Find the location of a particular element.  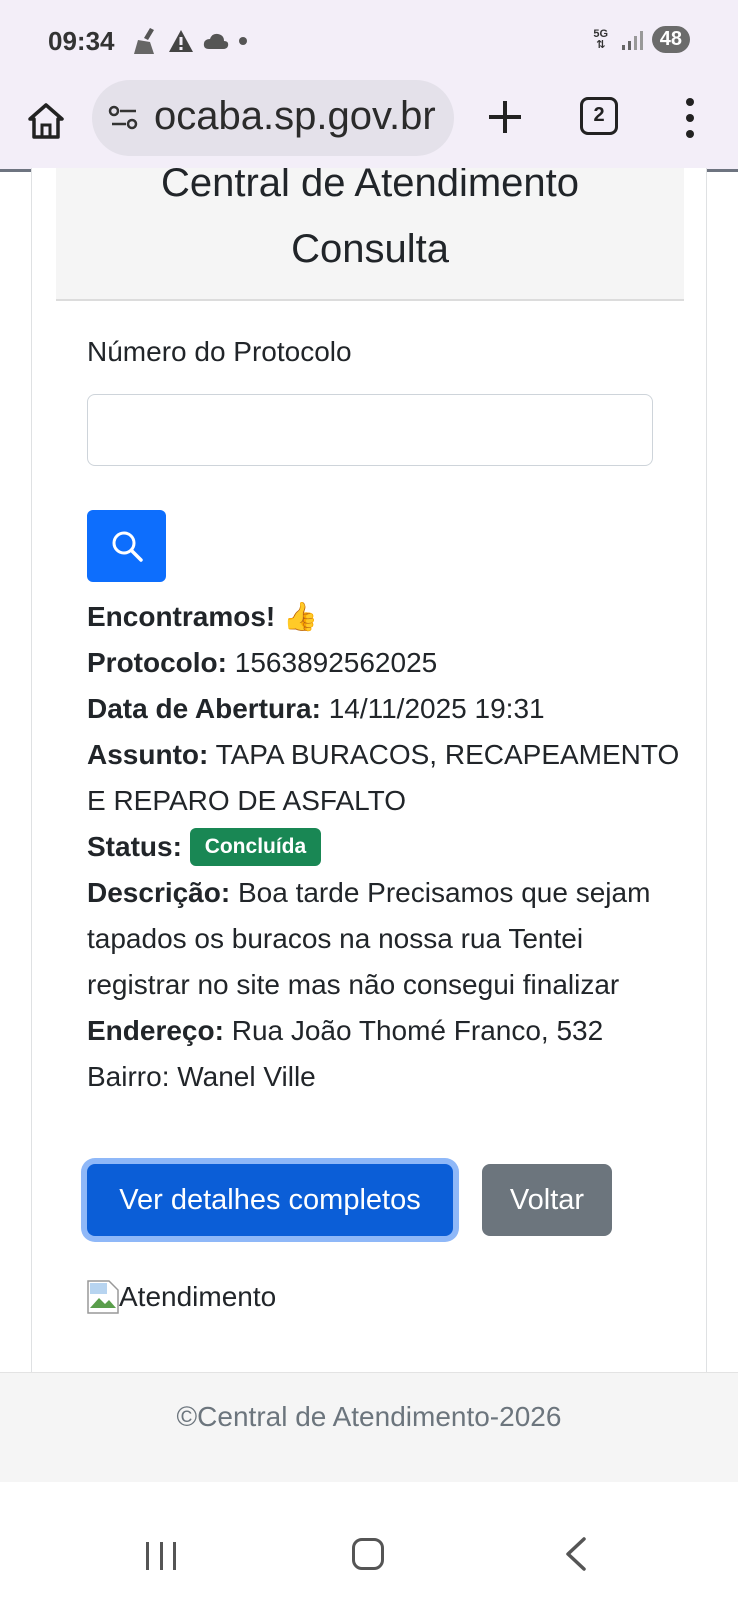

status-row: Status: Concluída is located at coordinates (387, 847).